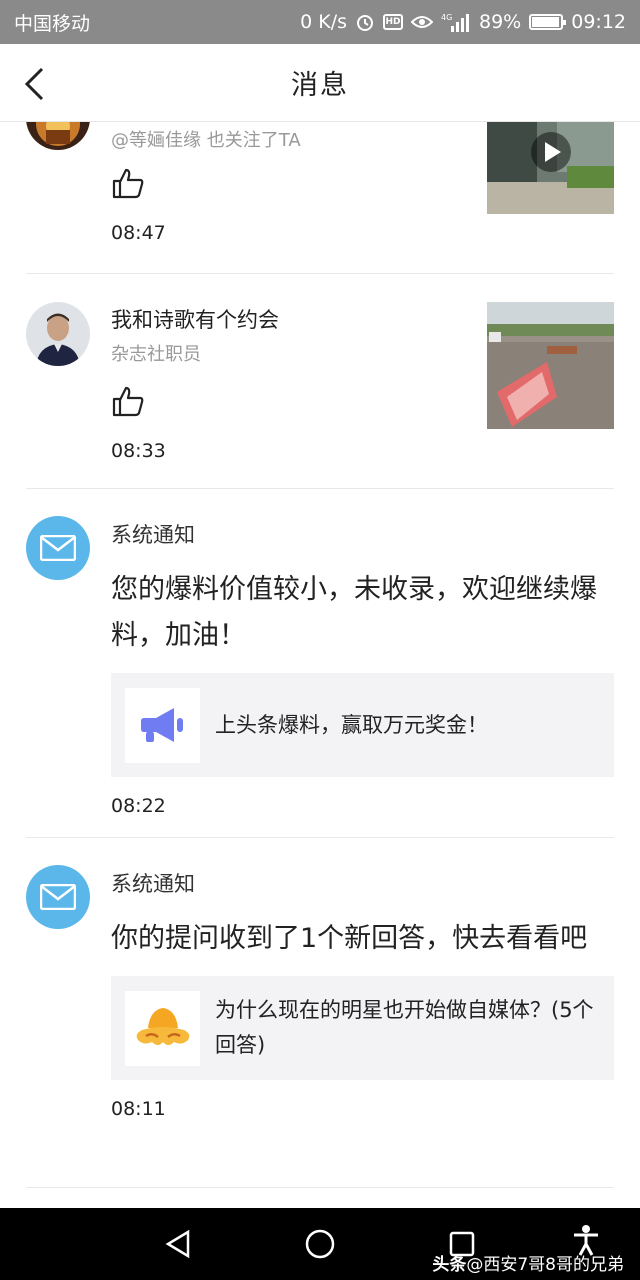 This screenshot has width=640, height=1280. I want to click on status-bar: 中国移动 0 K/s HD 4G 89% 09:12, so click(320, 22).